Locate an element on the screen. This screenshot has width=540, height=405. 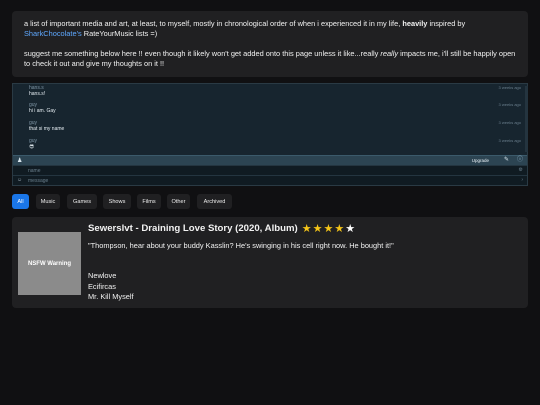
chat-message: guy that si my name 3 weeks ago is located at coordinates (277, 126).